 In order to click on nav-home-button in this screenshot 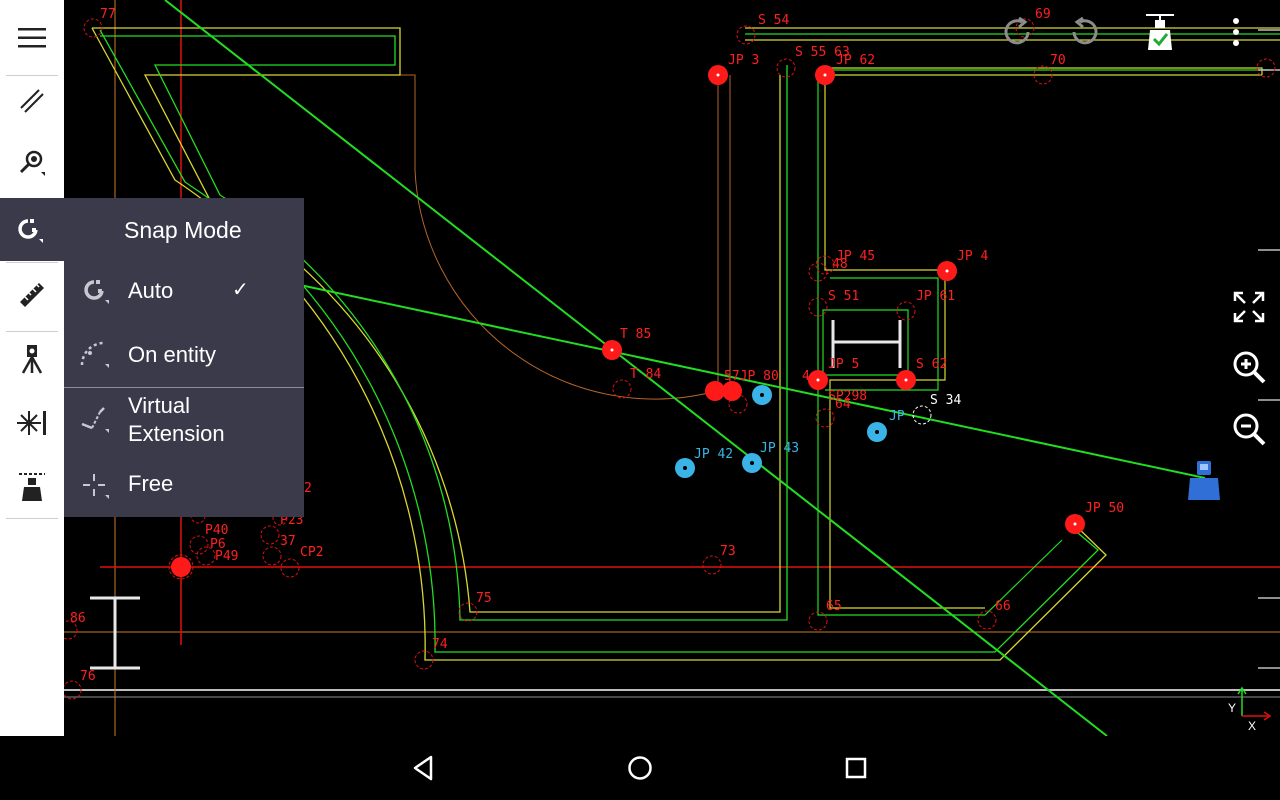, I will do `click(640, 768)`.